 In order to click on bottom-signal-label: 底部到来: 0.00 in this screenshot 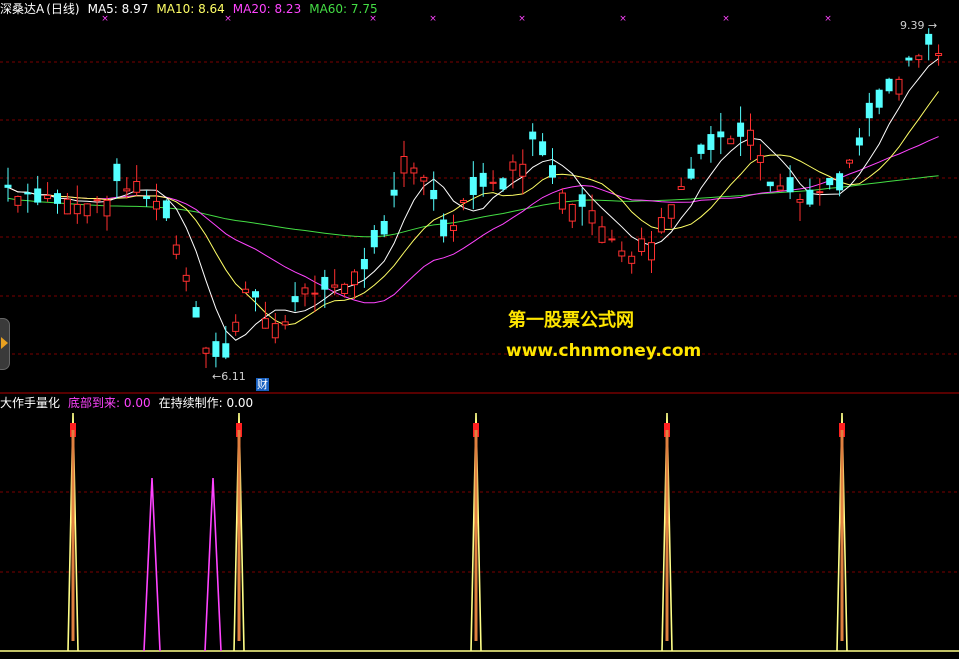, I will do `click(109, 403)`.